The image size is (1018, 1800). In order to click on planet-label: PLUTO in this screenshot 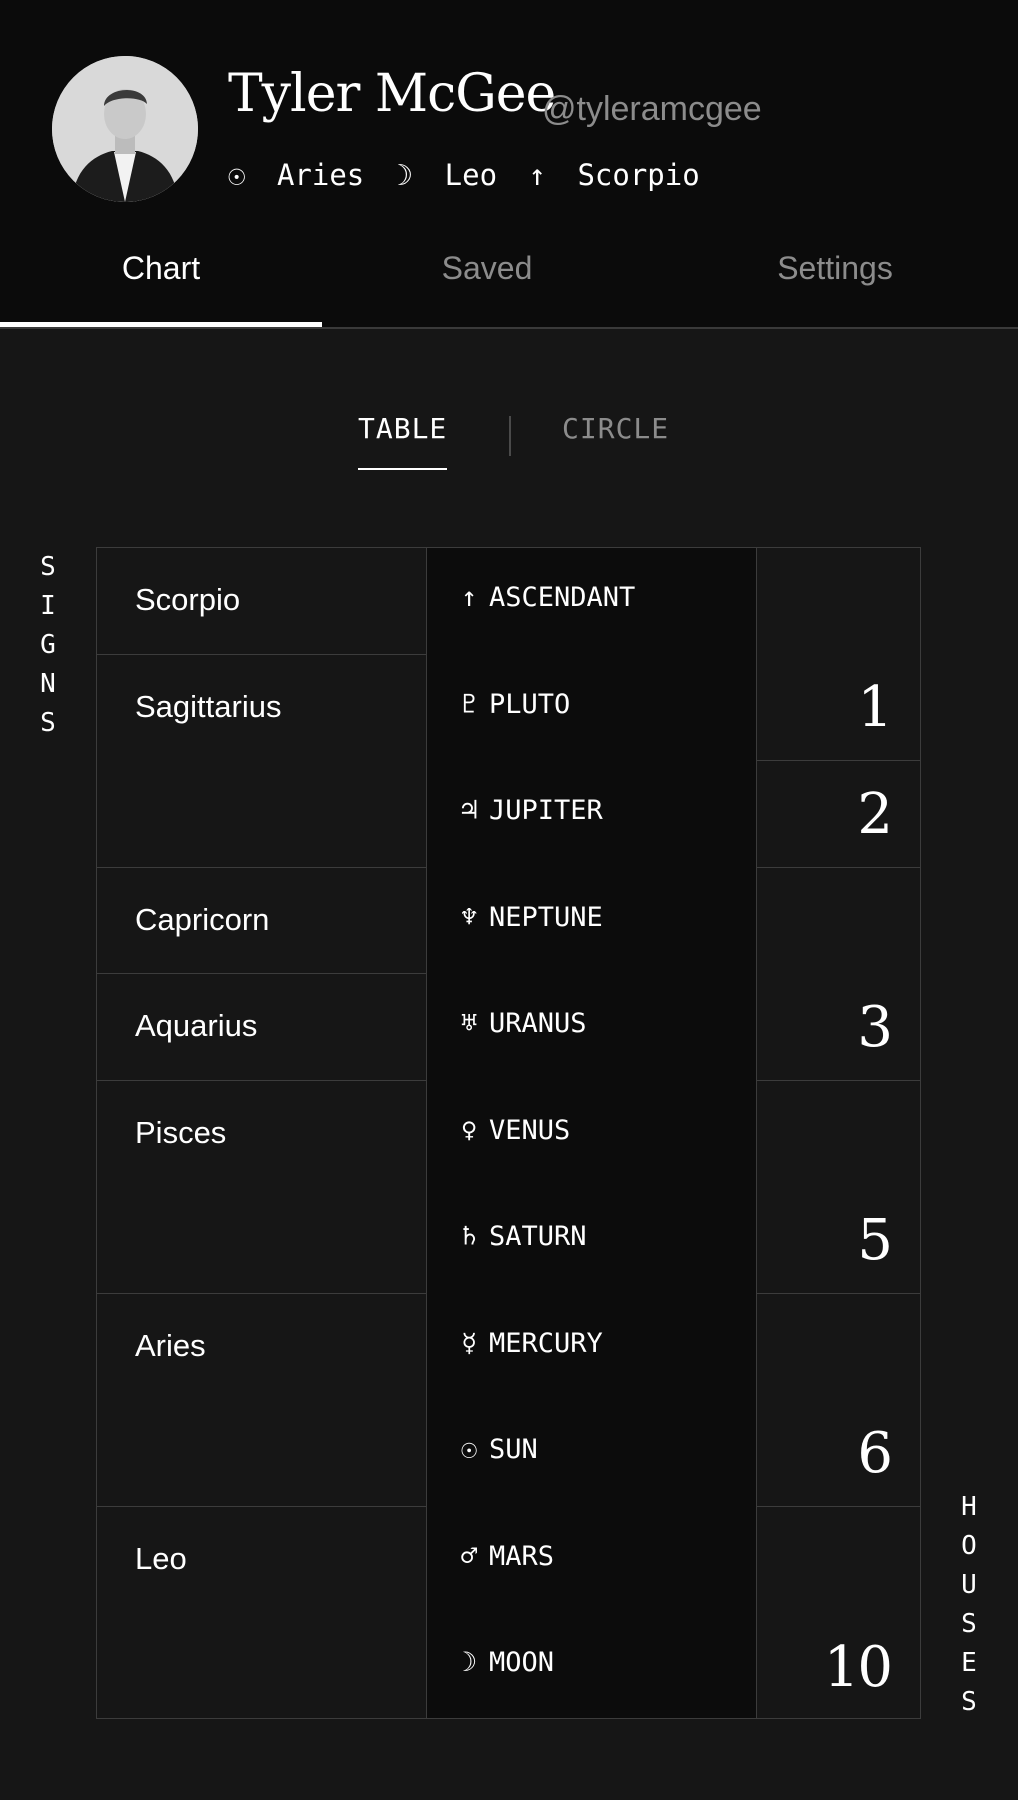, I will do `click(530, 704)`.